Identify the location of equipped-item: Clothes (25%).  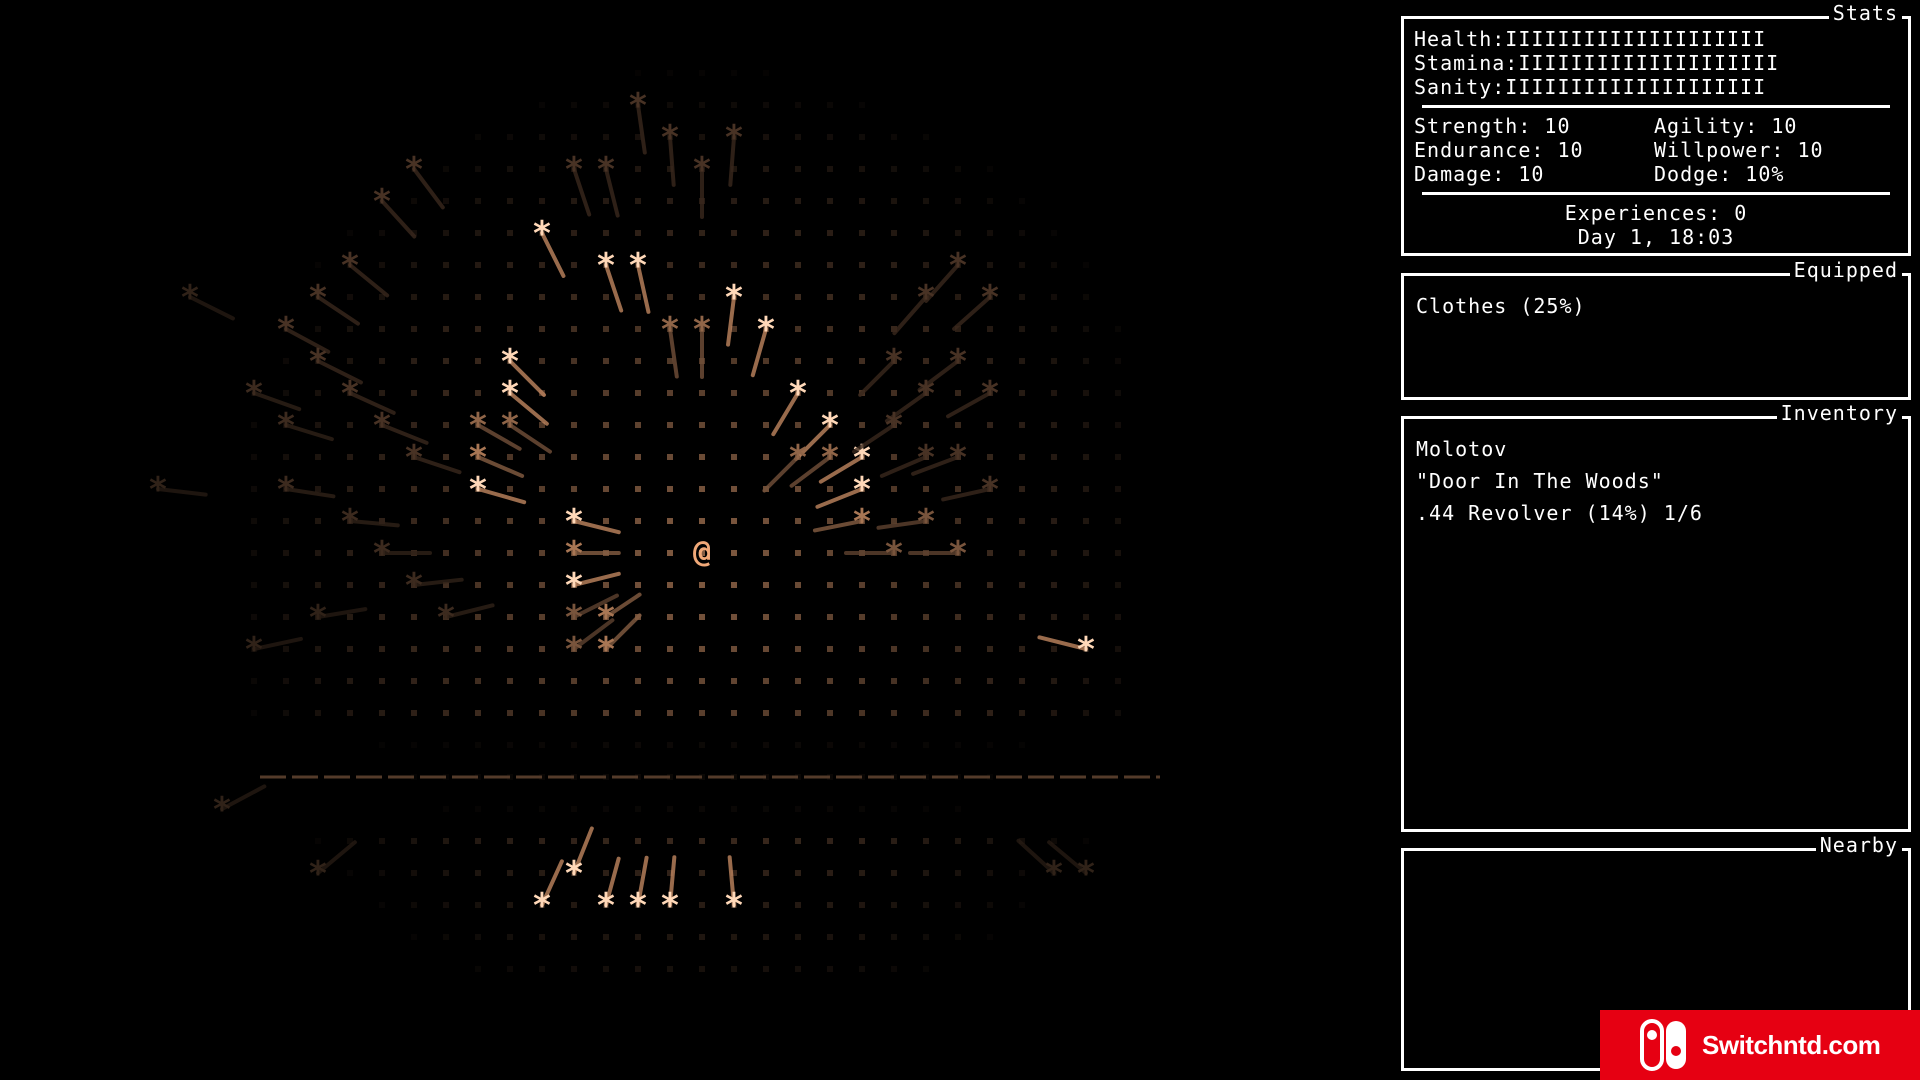
(1656, 306).